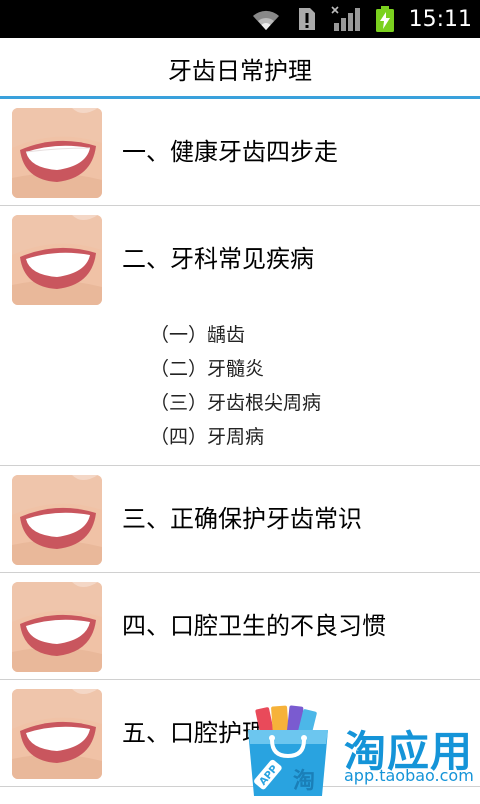 The height and width of the screenshot is (804, 480). What do you see at coordinates (240, 19) in the screenshot?
I see `status-bar: 15:11` at bounding box center [240, 19].